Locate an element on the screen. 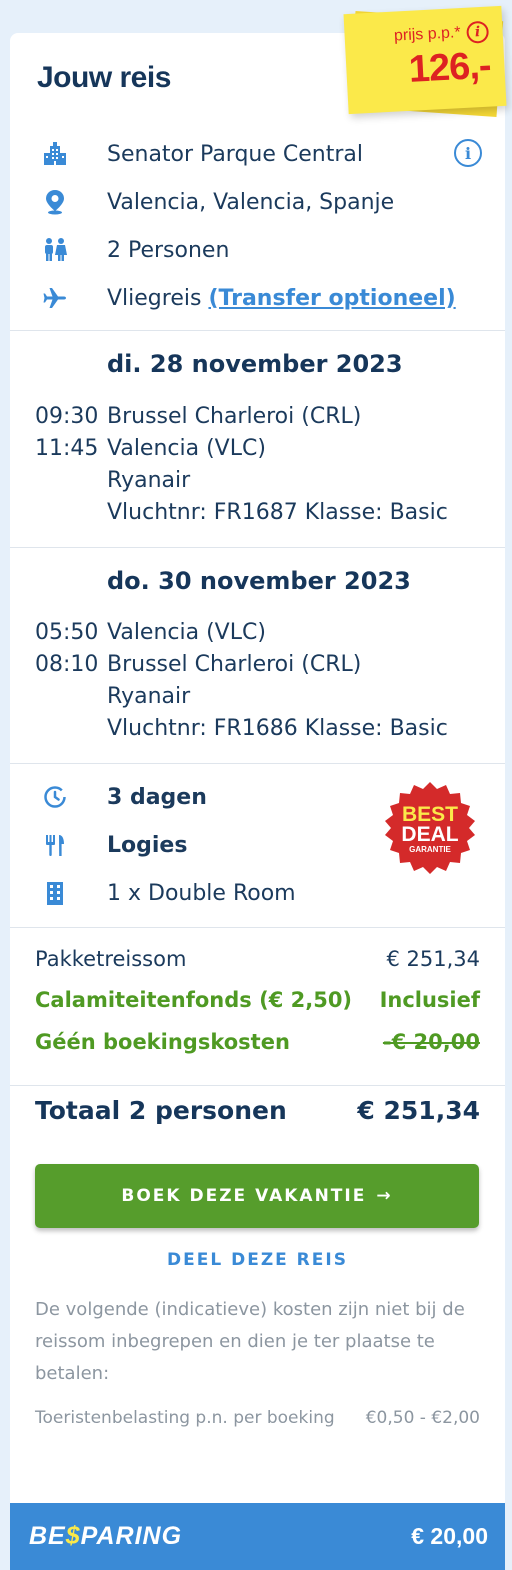 The height and width of the screenshot is (1570, 512). persons-text: 2 Personen is located at coordinates (168, 250).